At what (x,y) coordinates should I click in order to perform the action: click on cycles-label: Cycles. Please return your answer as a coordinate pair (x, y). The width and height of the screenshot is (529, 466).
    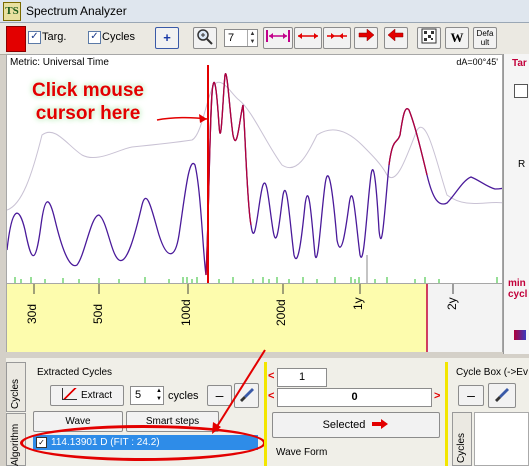
    Looking at the image, I should click on (119, 37).